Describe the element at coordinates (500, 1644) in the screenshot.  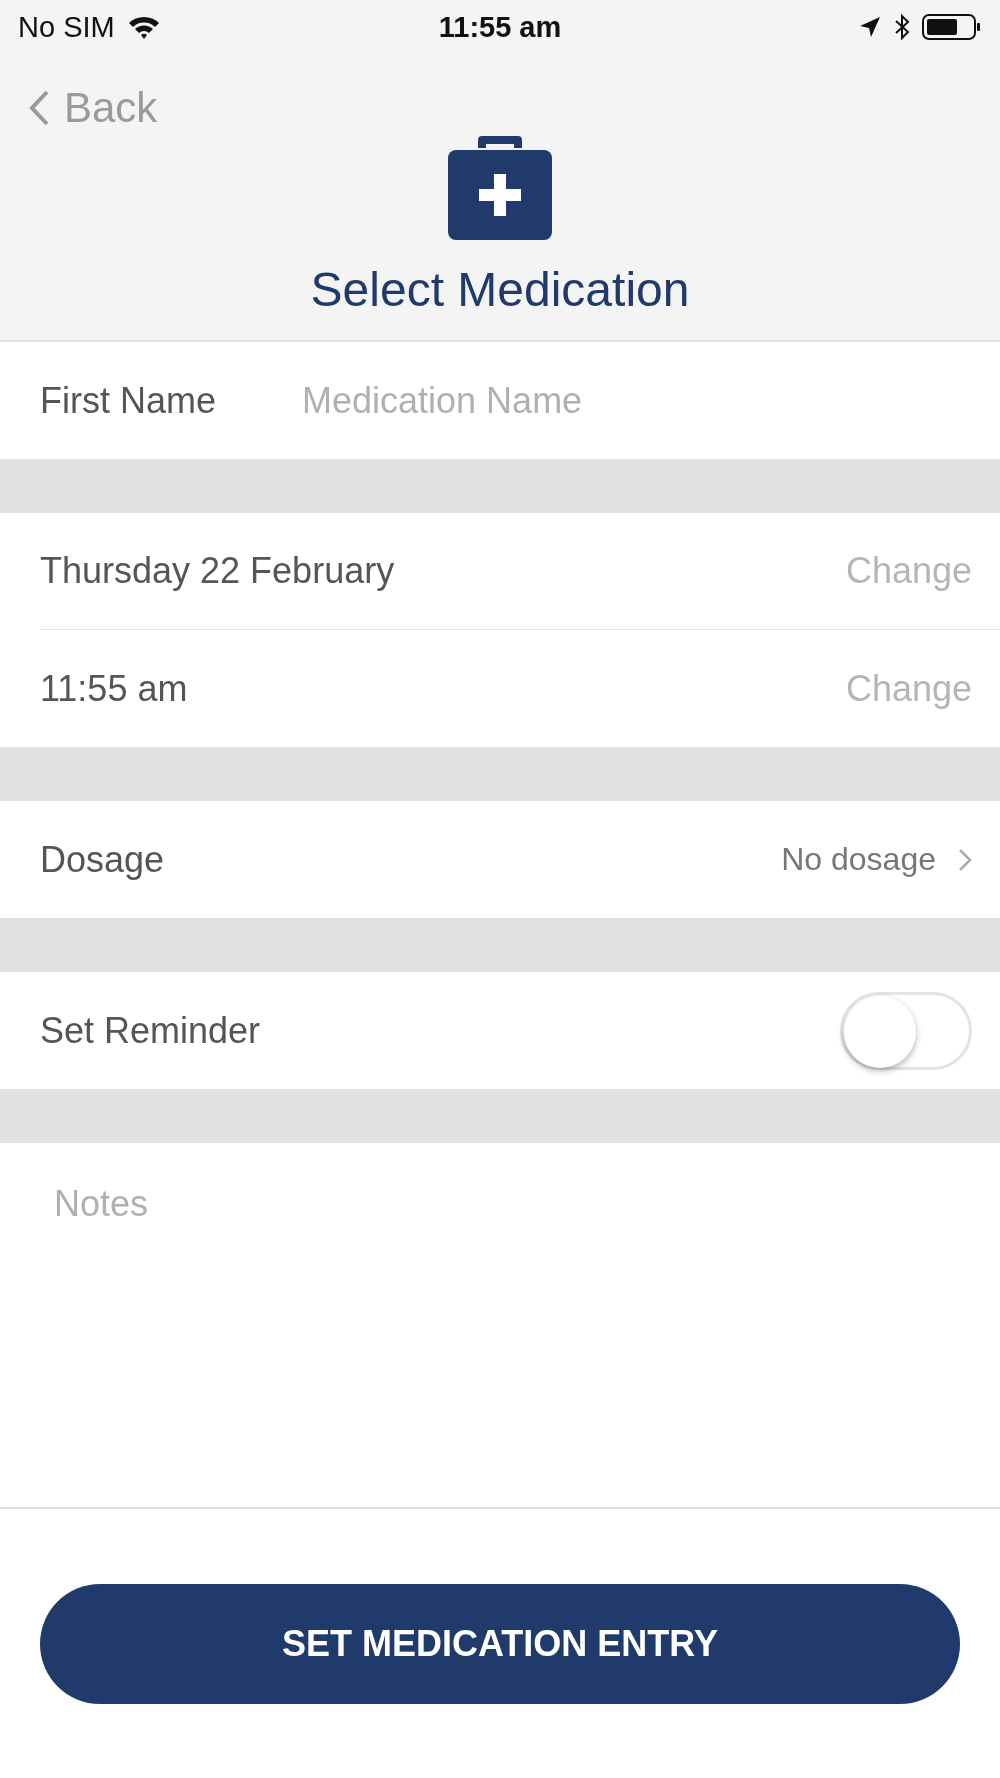
I see `set-entry-button: SET MEDICATION ENTRY` at that location.